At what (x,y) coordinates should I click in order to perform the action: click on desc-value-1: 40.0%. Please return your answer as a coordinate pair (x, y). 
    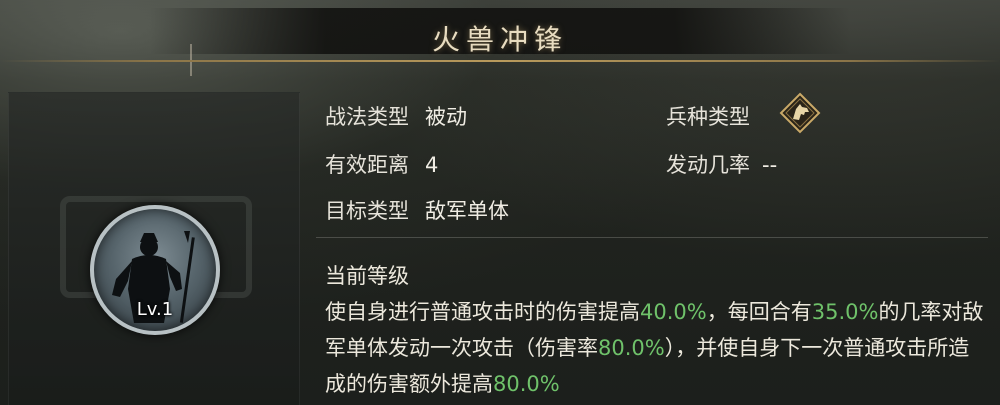
    Looking at the image, I should click on (673, 312).